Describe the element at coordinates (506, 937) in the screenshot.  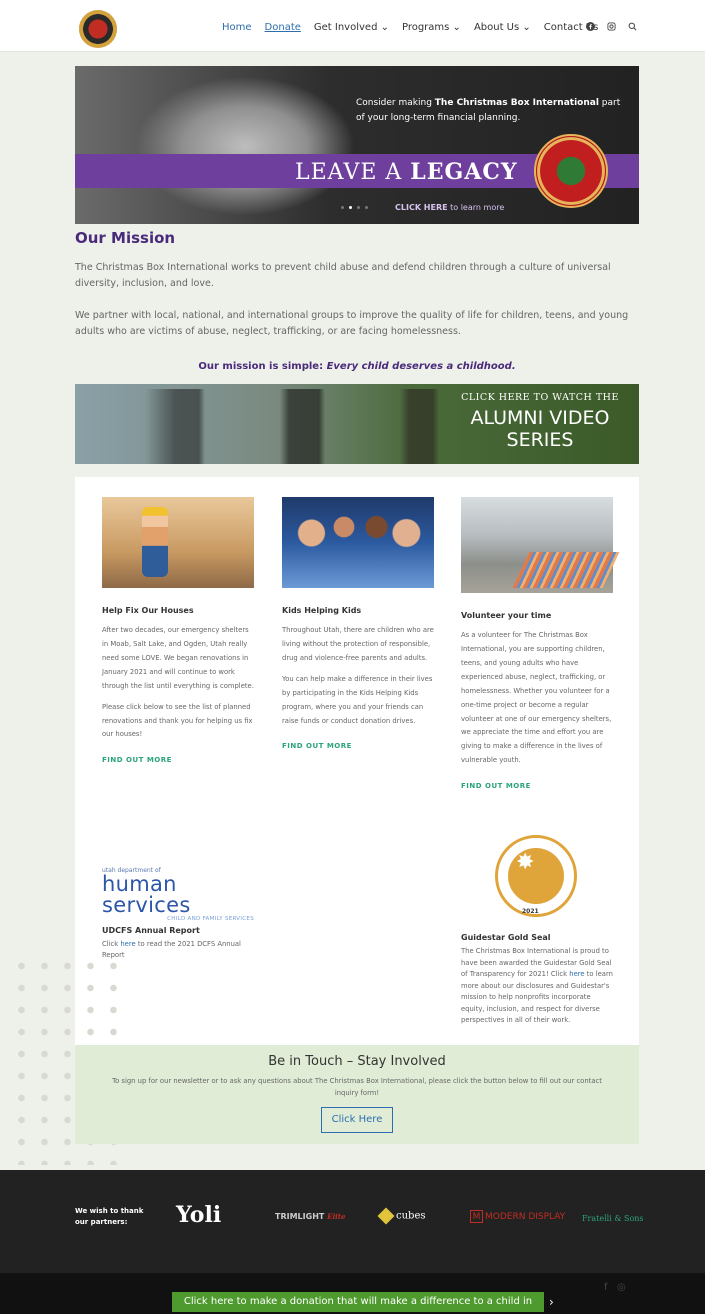
I see `guidestar-title: Guidestar Gold Seal` at that location.